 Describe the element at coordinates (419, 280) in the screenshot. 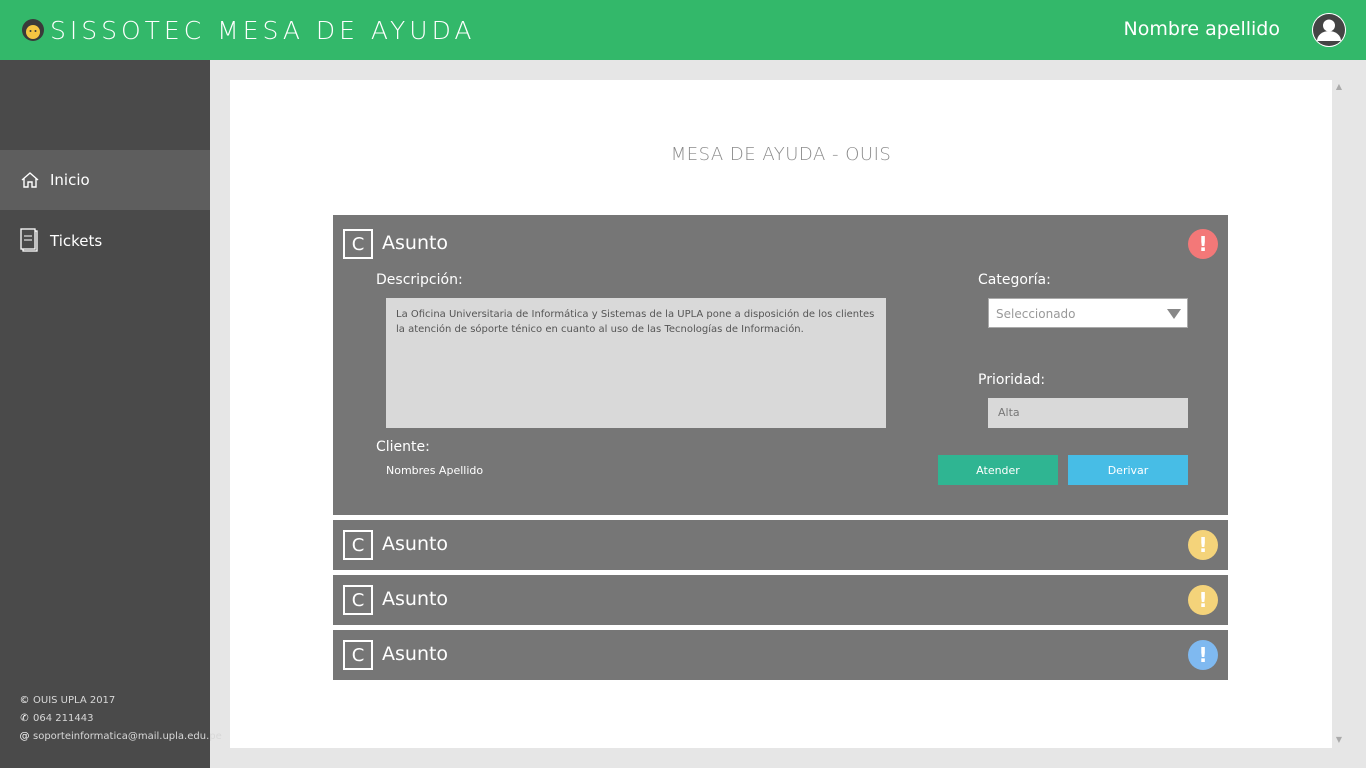

I see `description-label: Descripción:` at that location.